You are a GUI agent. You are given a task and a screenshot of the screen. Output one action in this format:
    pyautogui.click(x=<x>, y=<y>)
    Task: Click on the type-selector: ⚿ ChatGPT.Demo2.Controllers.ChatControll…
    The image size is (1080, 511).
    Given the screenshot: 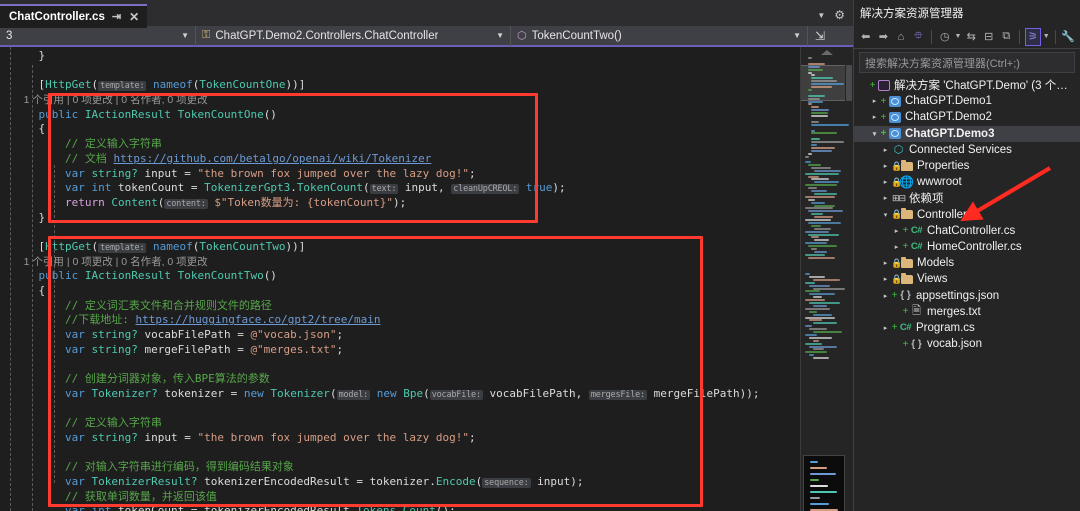 What is the action you would take?
    pyautogui.click(x=353, y=35)
    